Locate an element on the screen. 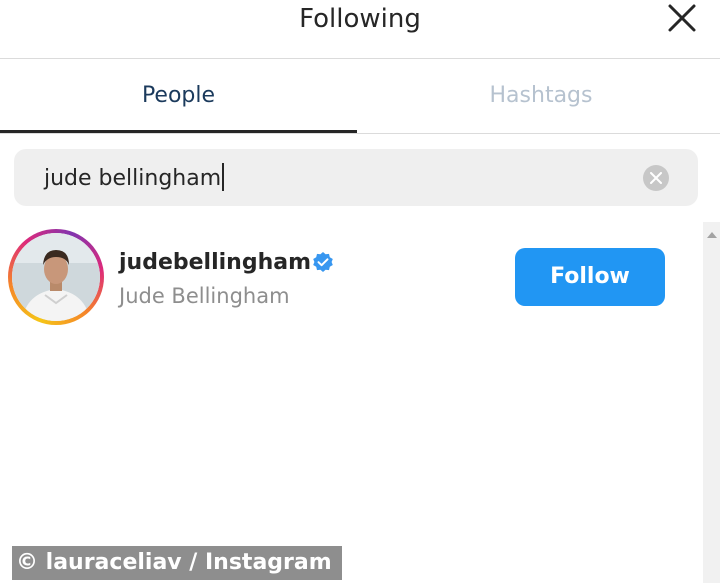 Image resolution: width=720 pixels, height=583 pixels. active-tab-indicator is located at coordinates (178, 131).